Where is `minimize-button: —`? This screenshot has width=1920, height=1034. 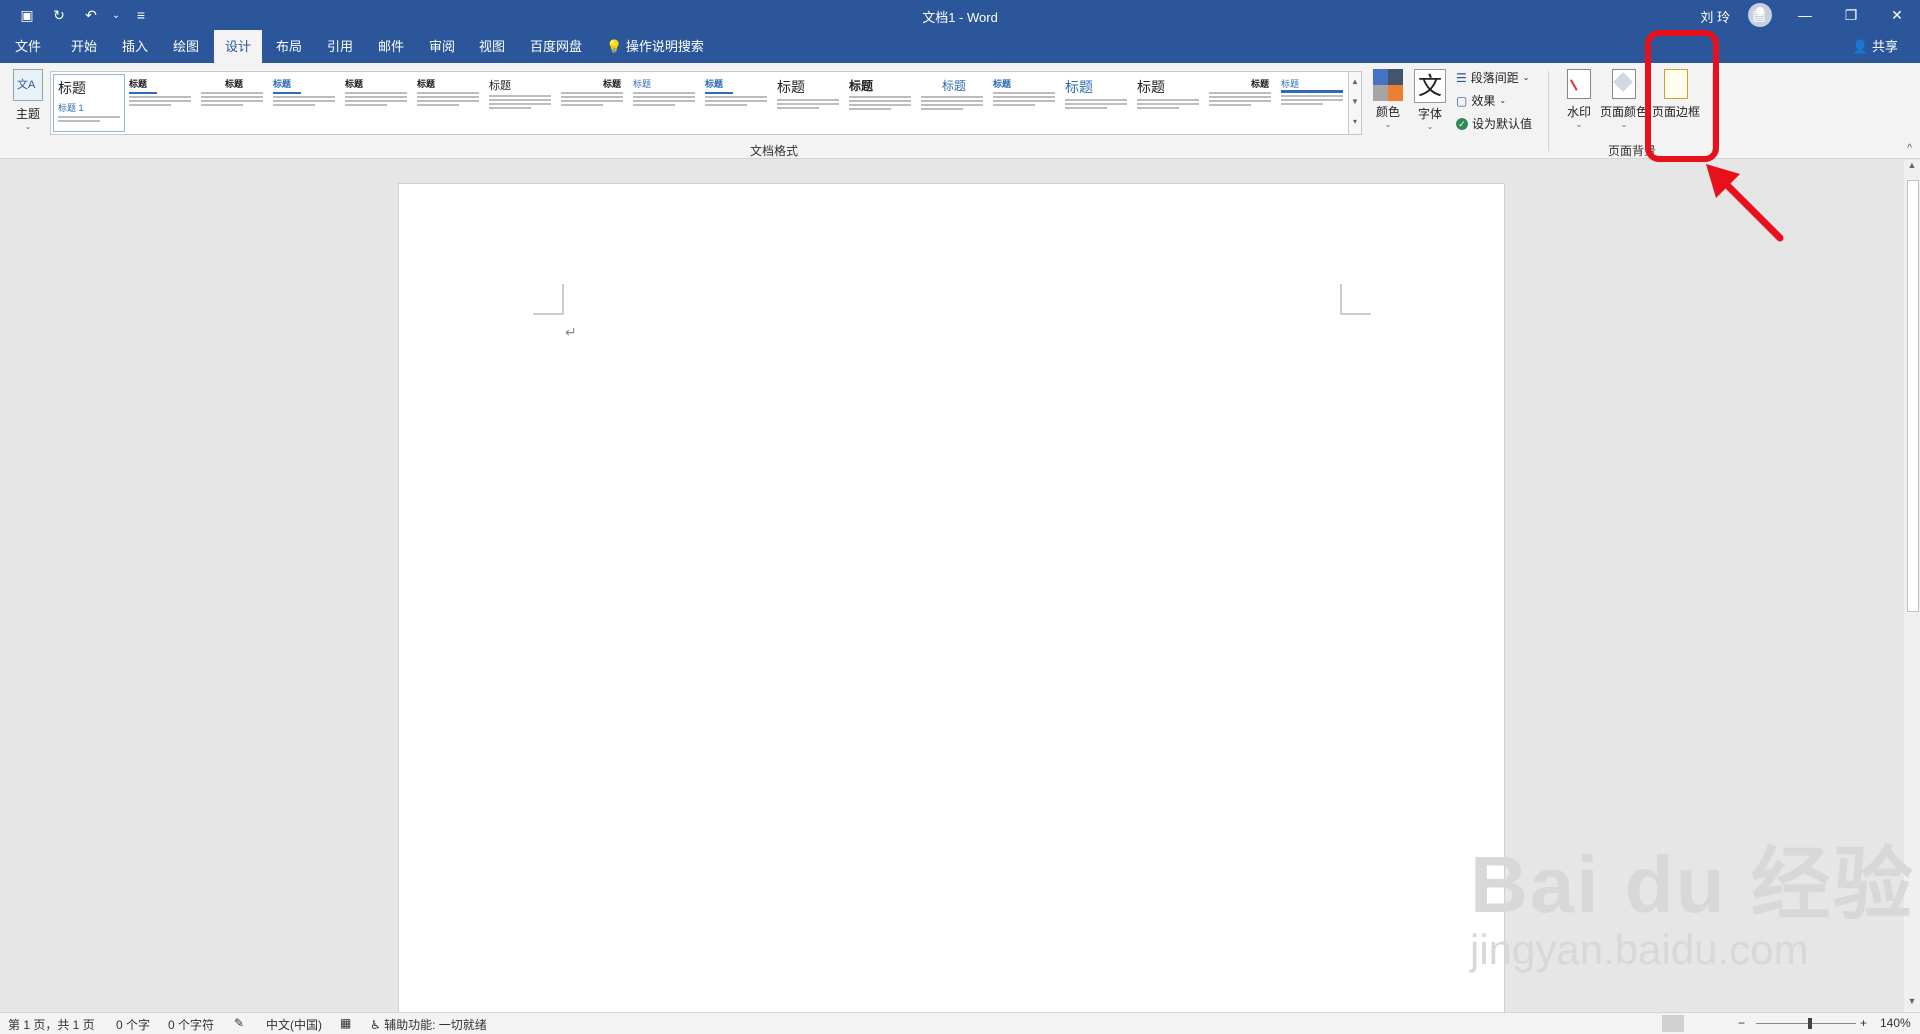
minimize-button: — is located at coordinates (1805, 15).